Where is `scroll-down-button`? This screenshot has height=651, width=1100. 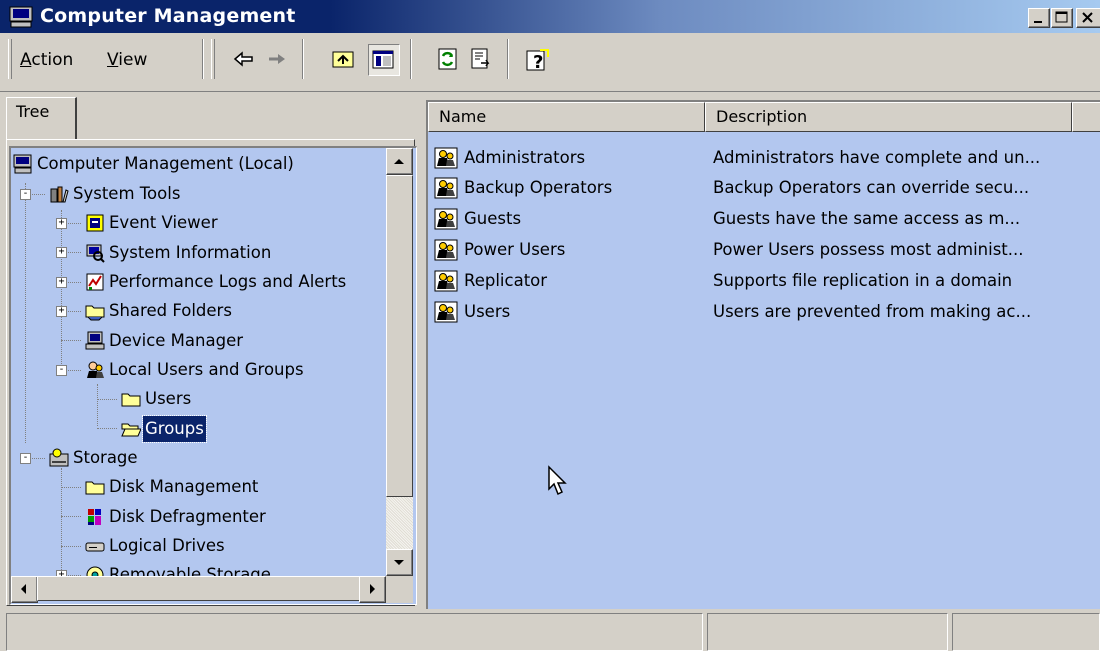 scroll-down-button is located at coordinates (399, 562).